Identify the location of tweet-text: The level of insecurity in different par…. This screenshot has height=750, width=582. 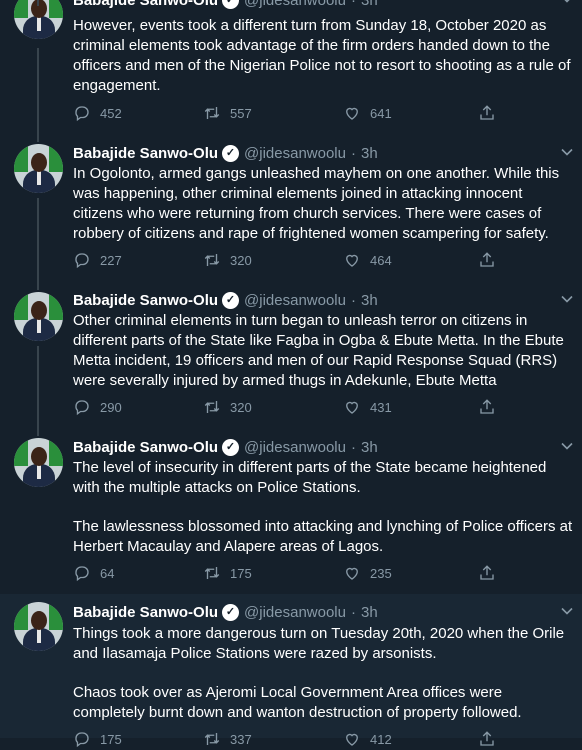
(323, 507).